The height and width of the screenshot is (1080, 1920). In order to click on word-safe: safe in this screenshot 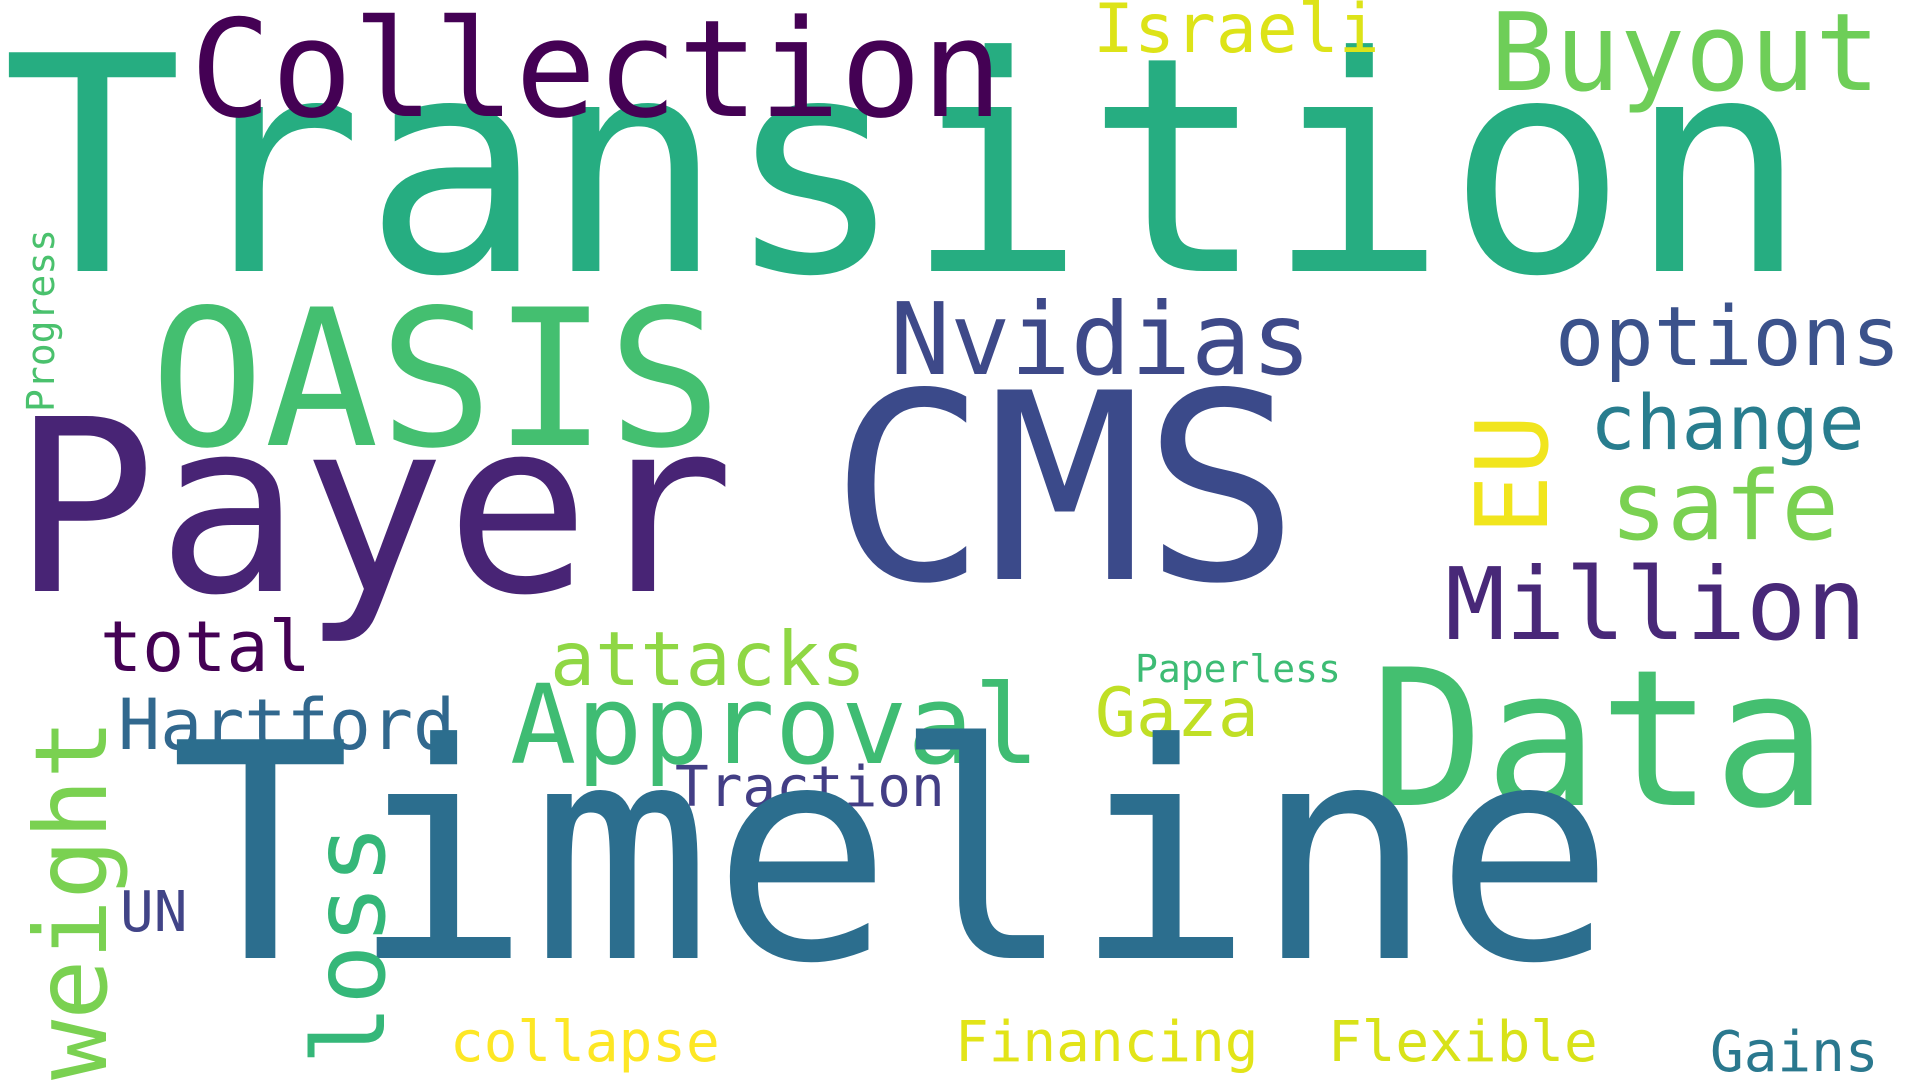, I will do `click(1724, 507)`.